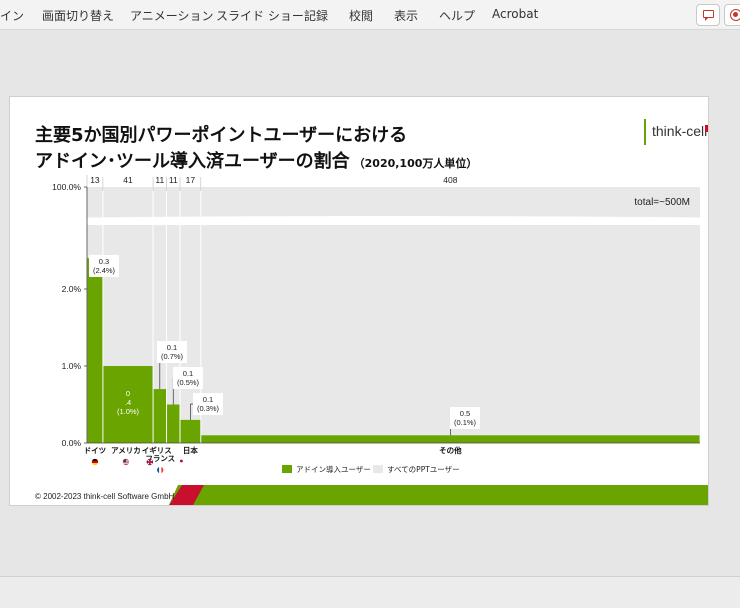 Image resolution: width=740 pixels, height=608 pixels. Describe the element at coordinates (515, 14) in the screenshot. I see `menu-acrobat-tab: Acrobat` at that location.